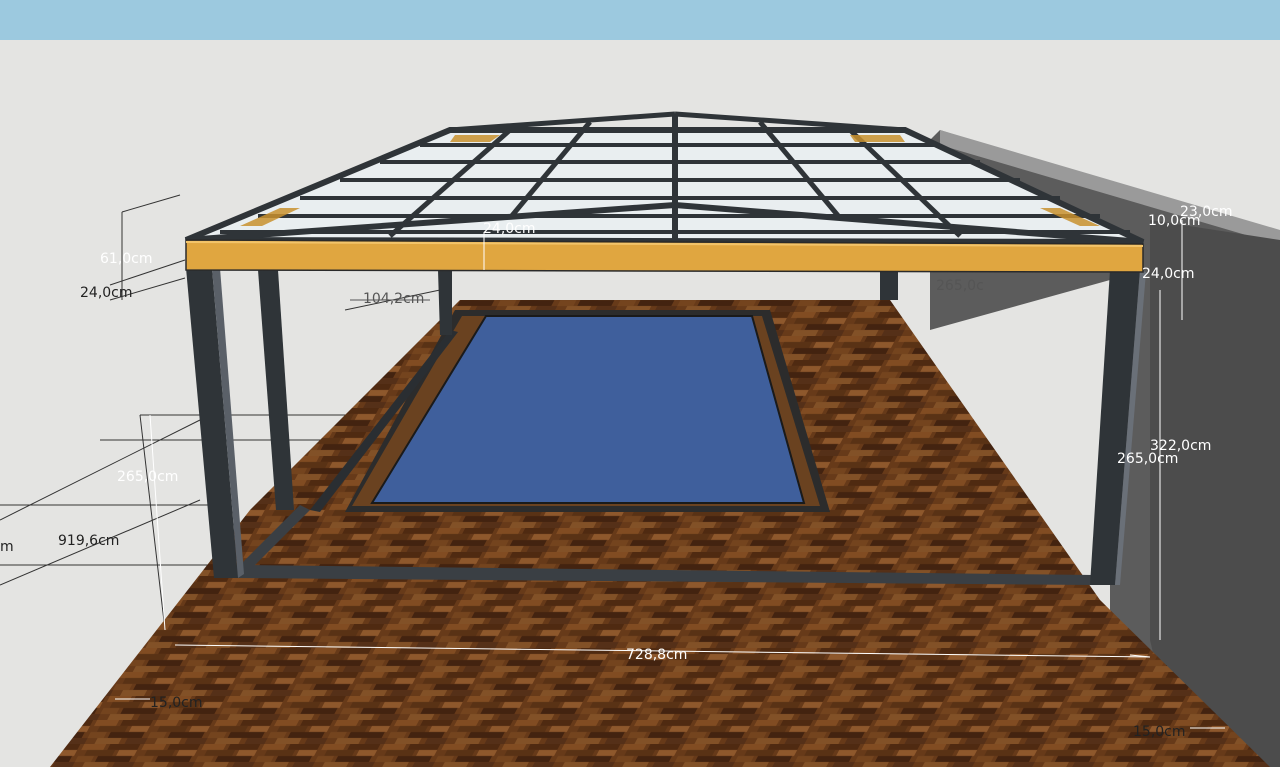  I want to click on dim-104: 104,2cm, so click(393, 299).